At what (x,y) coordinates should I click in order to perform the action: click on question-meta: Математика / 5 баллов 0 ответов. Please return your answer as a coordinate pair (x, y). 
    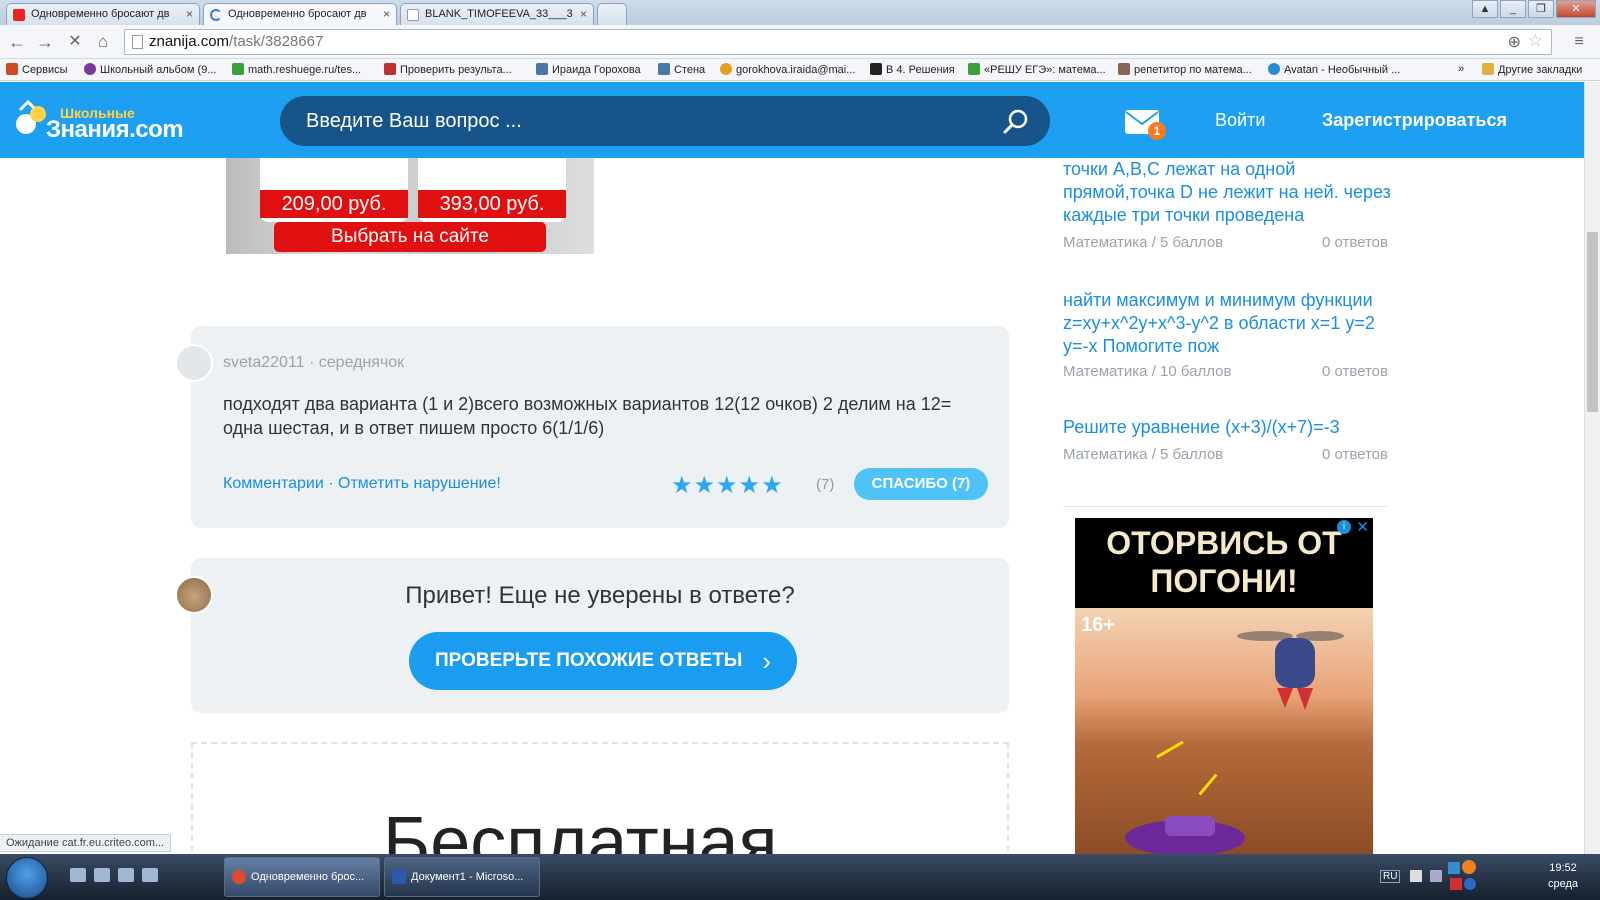
    Looking at the image, I should click on (1225, 242).